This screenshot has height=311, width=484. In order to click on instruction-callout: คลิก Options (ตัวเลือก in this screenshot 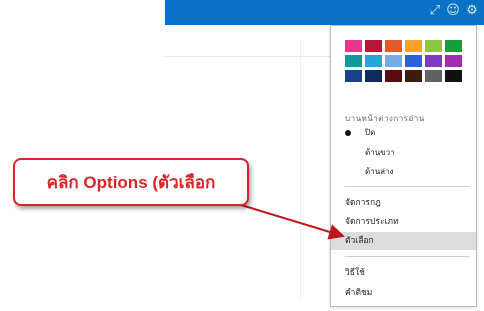, I will do `click(131, 182)`.